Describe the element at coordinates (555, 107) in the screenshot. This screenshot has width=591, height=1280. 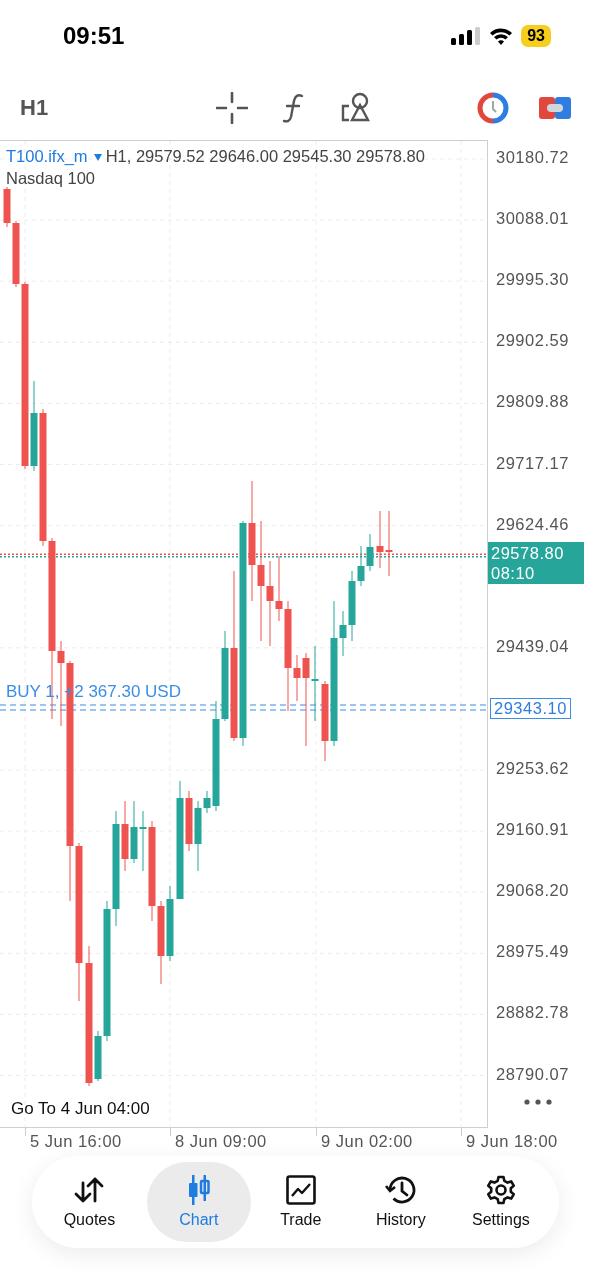
I see `toggle-icon` at that location.